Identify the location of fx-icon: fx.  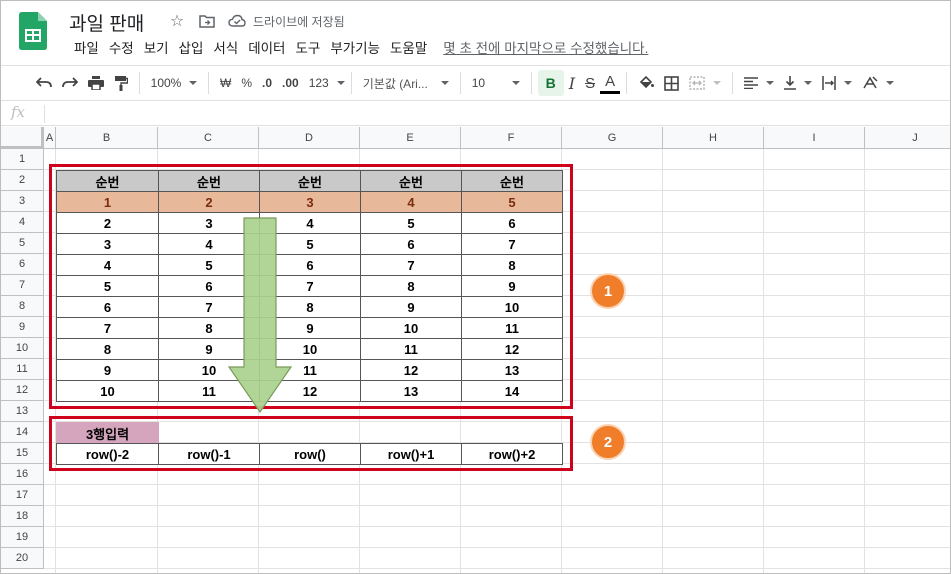
(18, 112).